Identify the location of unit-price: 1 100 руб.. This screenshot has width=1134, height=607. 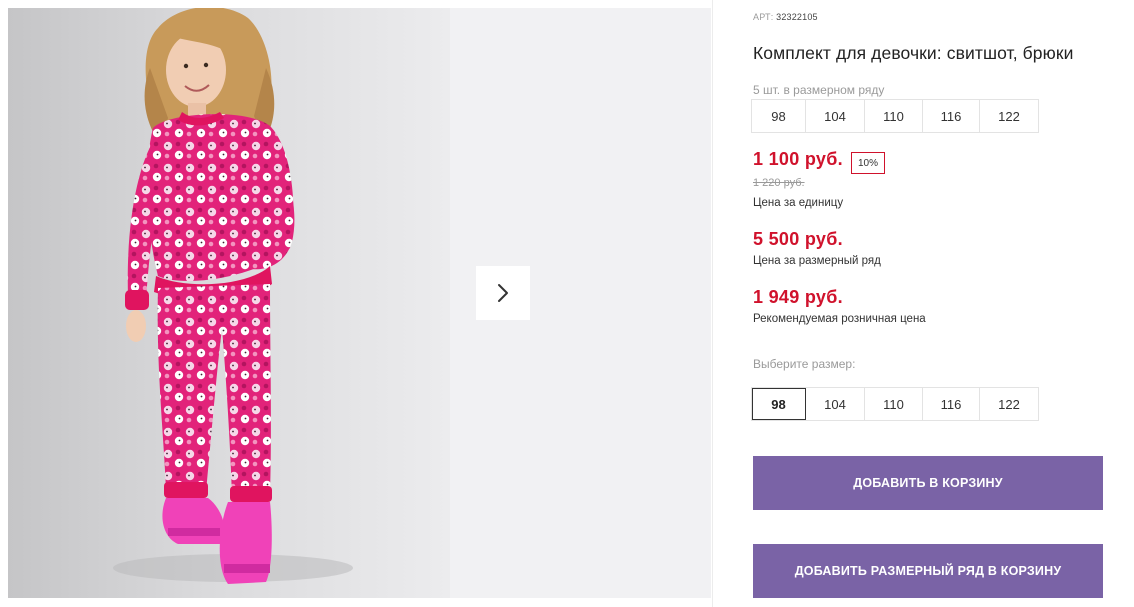
(798, 159).